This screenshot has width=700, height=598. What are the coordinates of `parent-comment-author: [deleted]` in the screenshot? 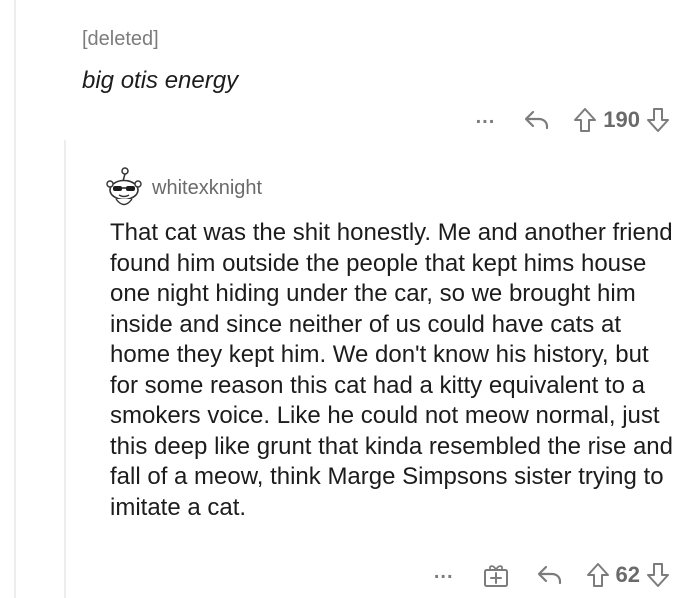 It's located at (120, 39).